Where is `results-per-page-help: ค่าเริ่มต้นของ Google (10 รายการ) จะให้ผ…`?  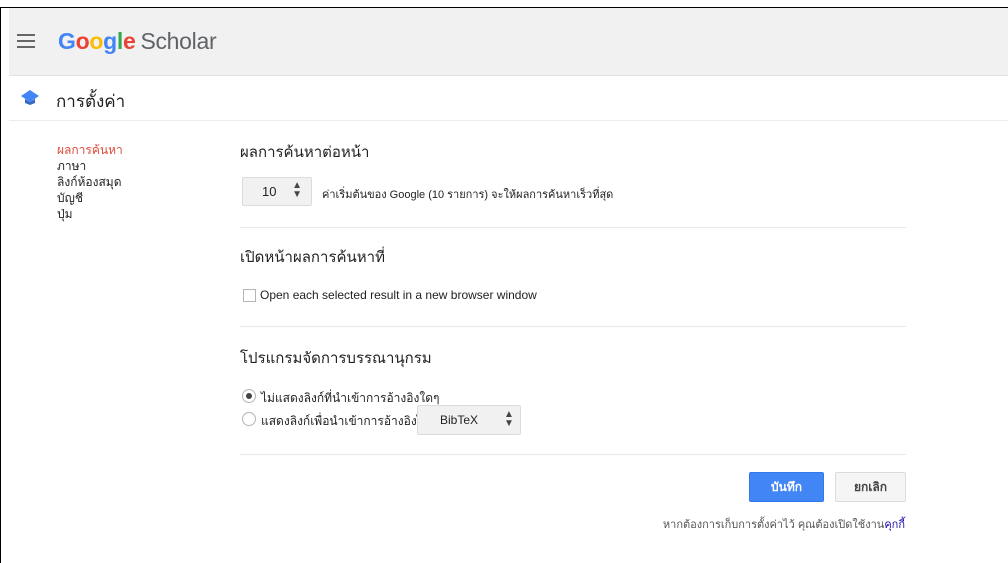 results-per-page-help: ค่าเริ่มต้นของ Google (10 รายการ) จะให้ผ… is located at coordinates (468, 195).